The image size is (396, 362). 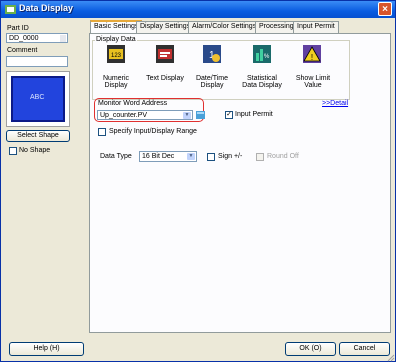 I want to click on select-shape-button: Select Shape, so click(x=38, y=136).